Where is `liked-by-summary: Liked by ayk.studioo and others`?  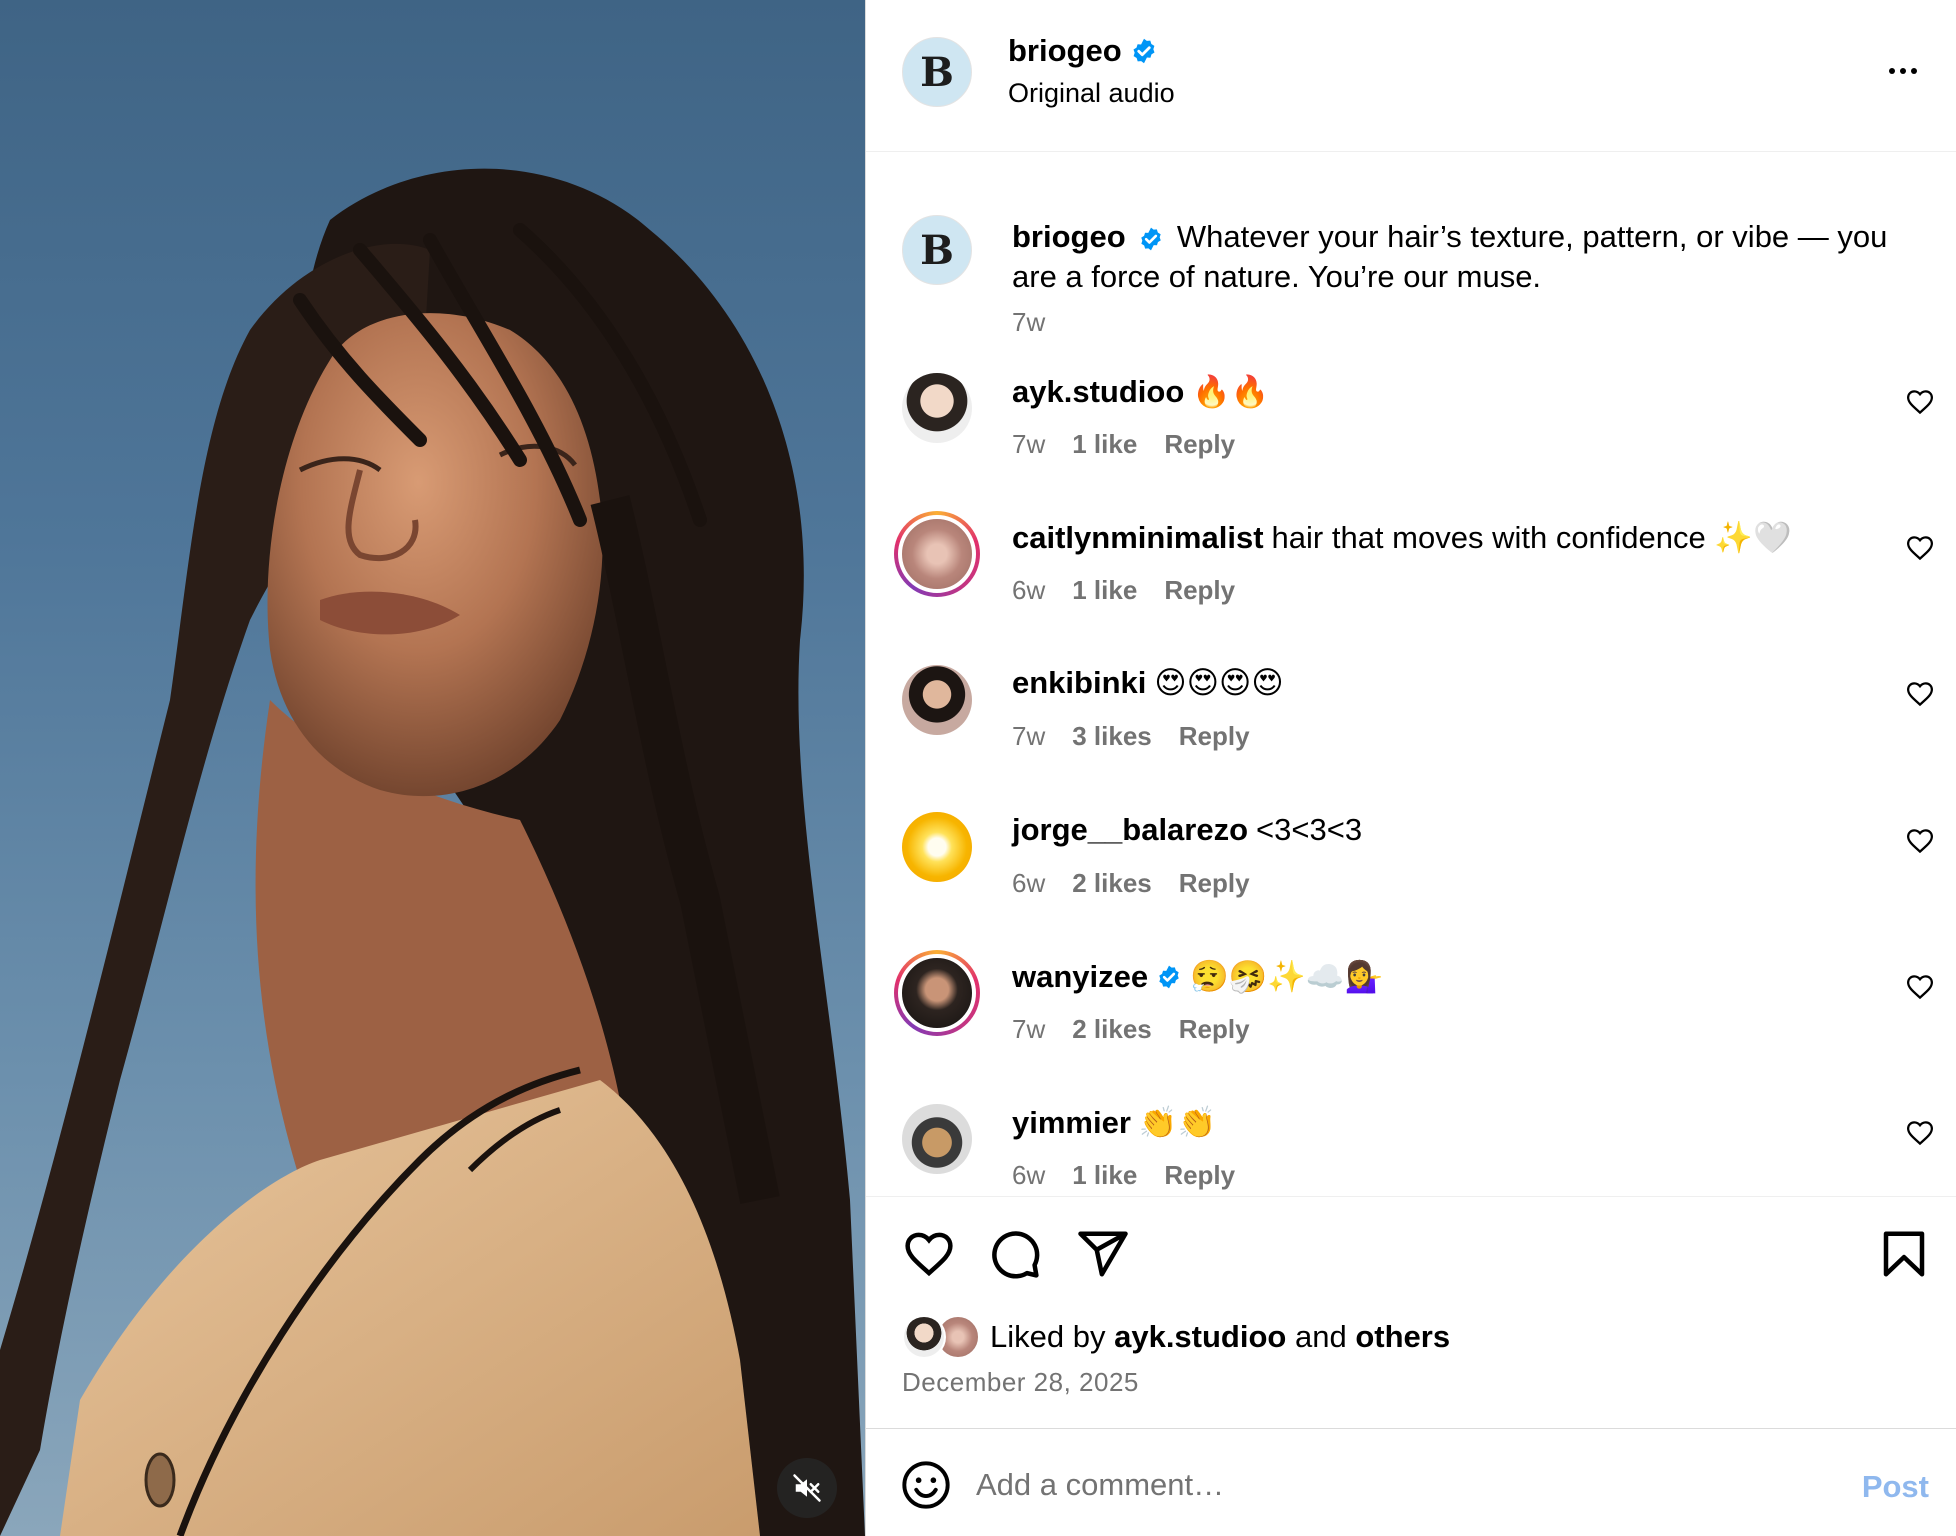
liked-by-summary: Liked by ayk.studioo and others is located at coordinates (1176, 1337).